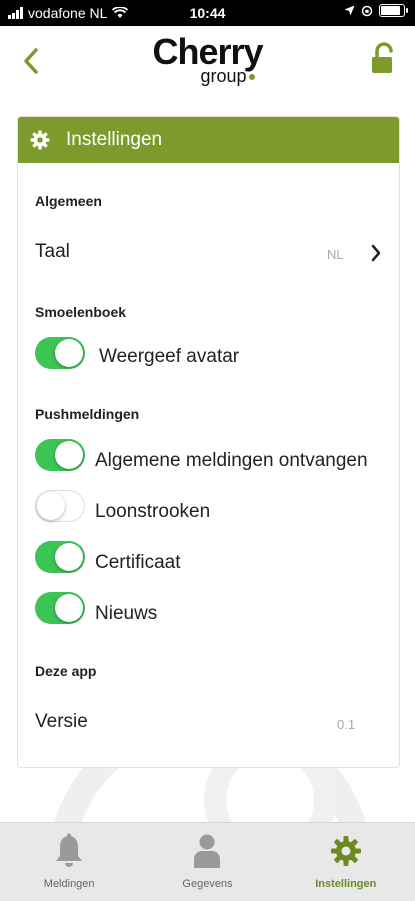 The image size is (415, 901). I want to click on unlock-icon, so click(383, 59).